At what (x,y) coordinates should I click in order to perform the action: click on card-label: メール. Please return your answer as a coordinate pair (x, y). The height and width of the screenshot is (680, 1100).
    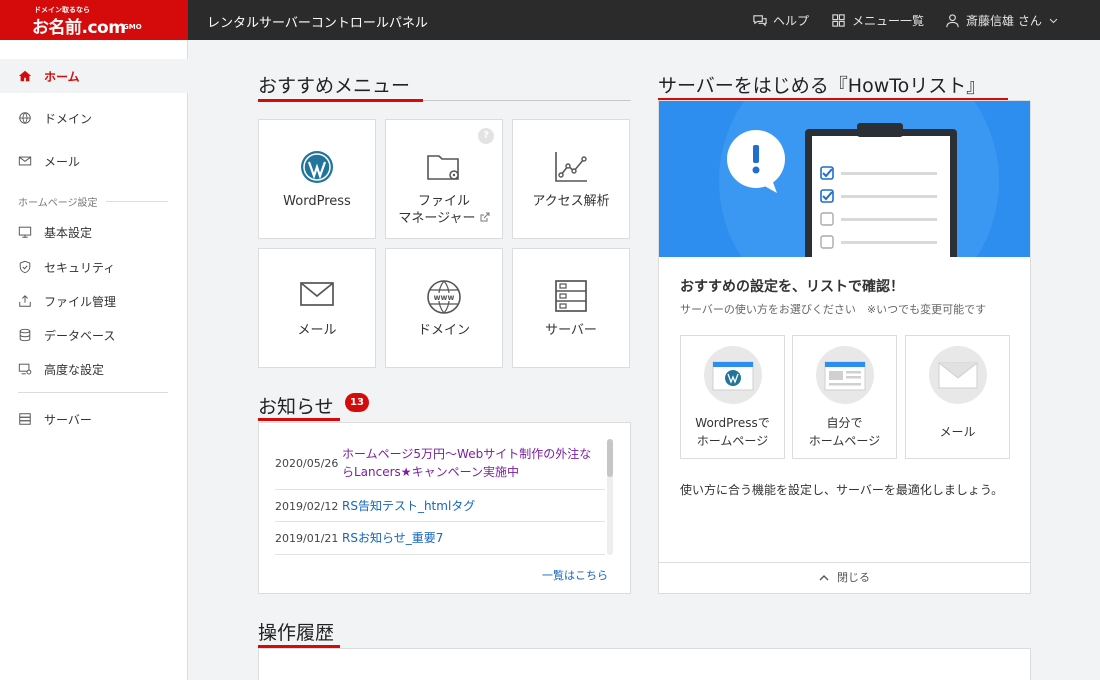
    Looking at the image, I should click on (957, 432).